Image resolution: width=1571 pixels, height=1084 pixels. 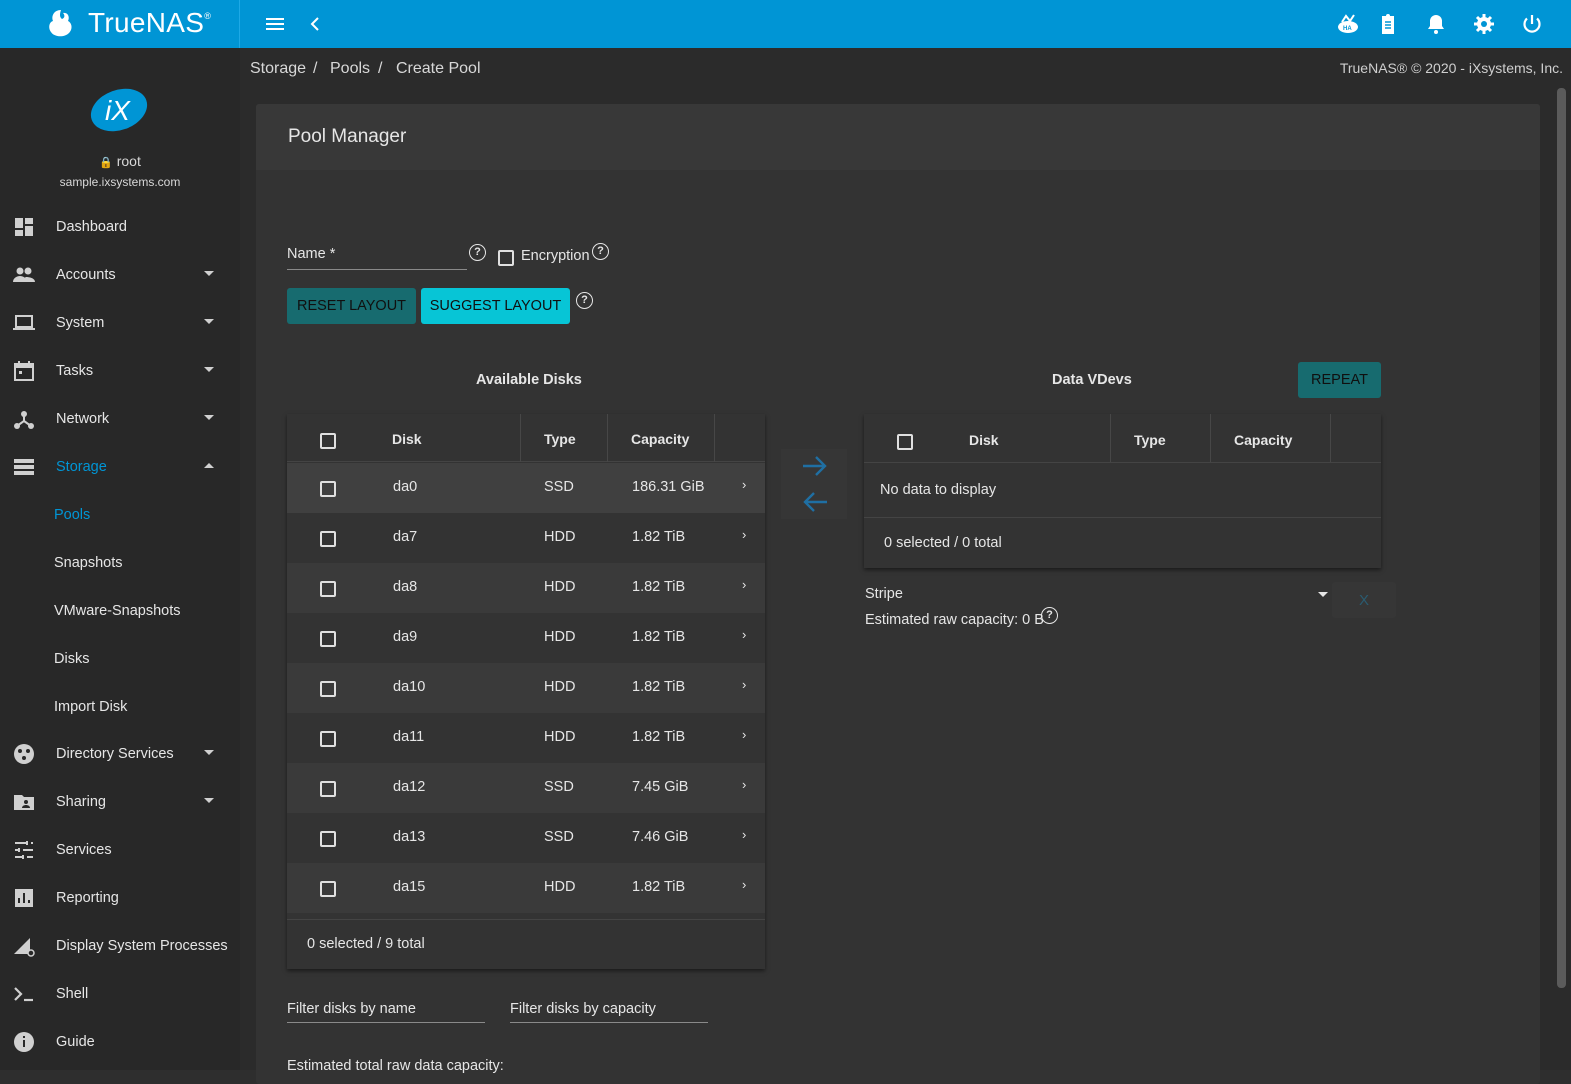 I want to click on table-row: da12 SSD 7.45 GiB ›, so click(x=526, y=788).